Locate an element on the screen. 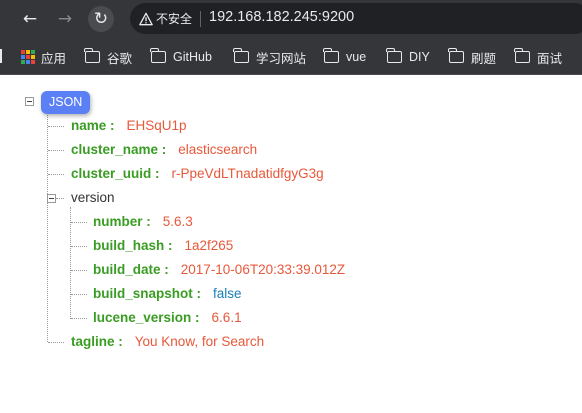 Image resolution: width=582 pixels, height=413 pixels. bookmark-apps: 应用 is located at coordinates (43, 57).